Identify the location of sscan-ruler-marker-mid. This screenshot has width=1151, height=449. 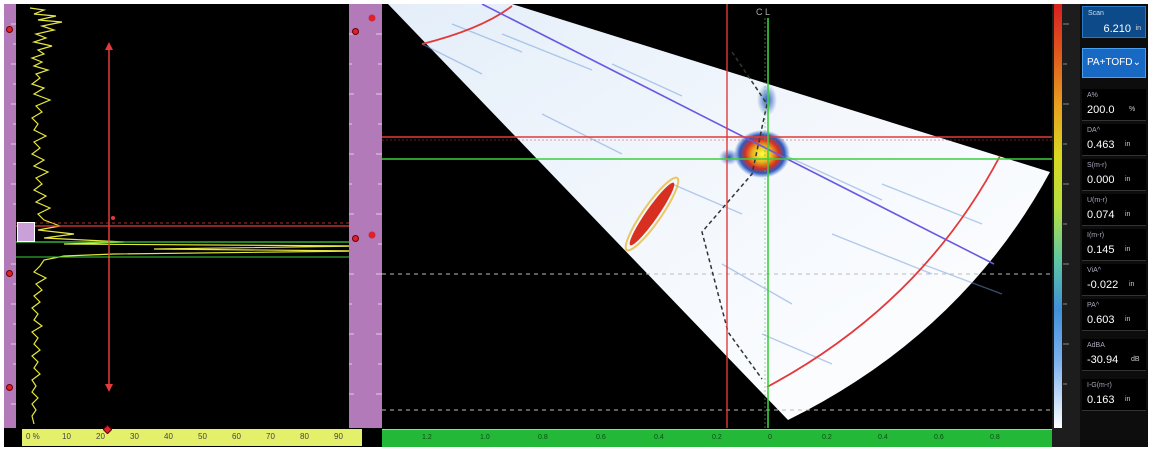
(372, 235).